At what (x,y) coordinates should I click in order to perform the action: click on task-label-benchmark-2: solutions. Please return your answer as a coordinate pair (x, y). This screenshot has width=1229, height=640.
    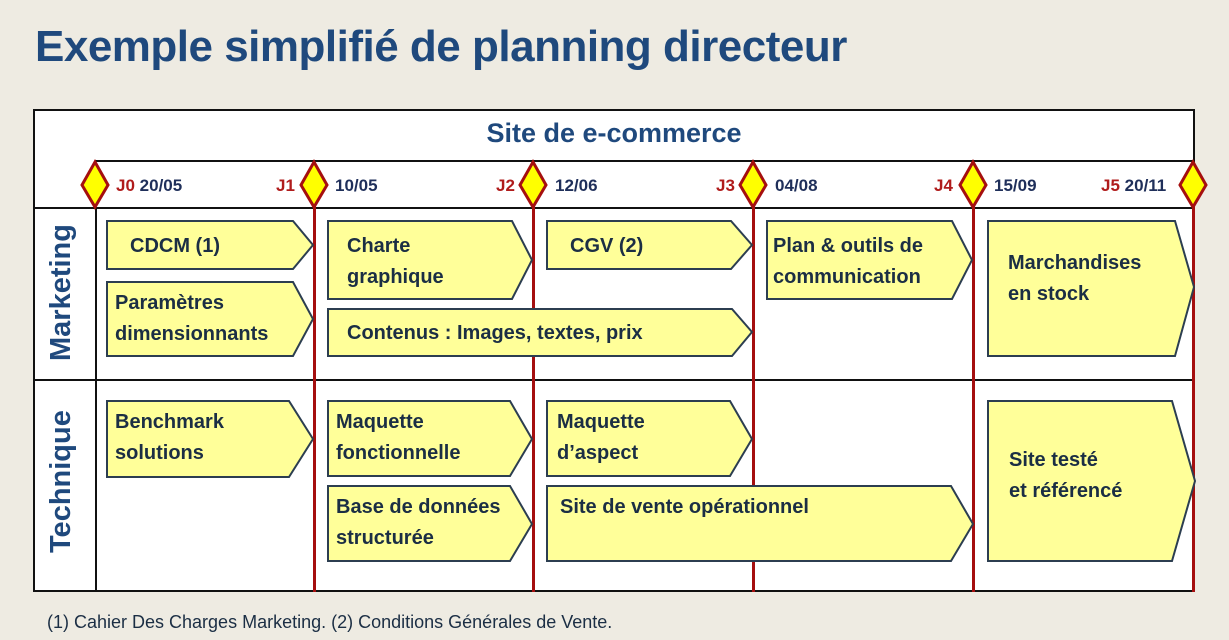
    Looking at the image, I should click on (159, 453).